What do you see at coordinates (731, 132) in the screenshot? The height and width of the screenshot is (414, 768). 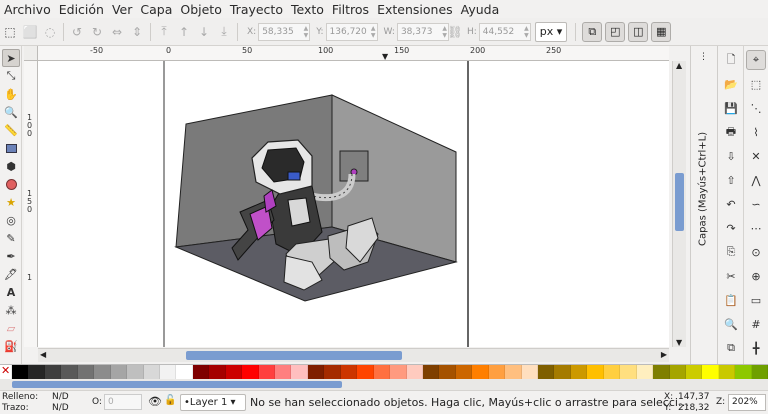 I see `print-icon: 🖶` at bounding box center [731, 132].